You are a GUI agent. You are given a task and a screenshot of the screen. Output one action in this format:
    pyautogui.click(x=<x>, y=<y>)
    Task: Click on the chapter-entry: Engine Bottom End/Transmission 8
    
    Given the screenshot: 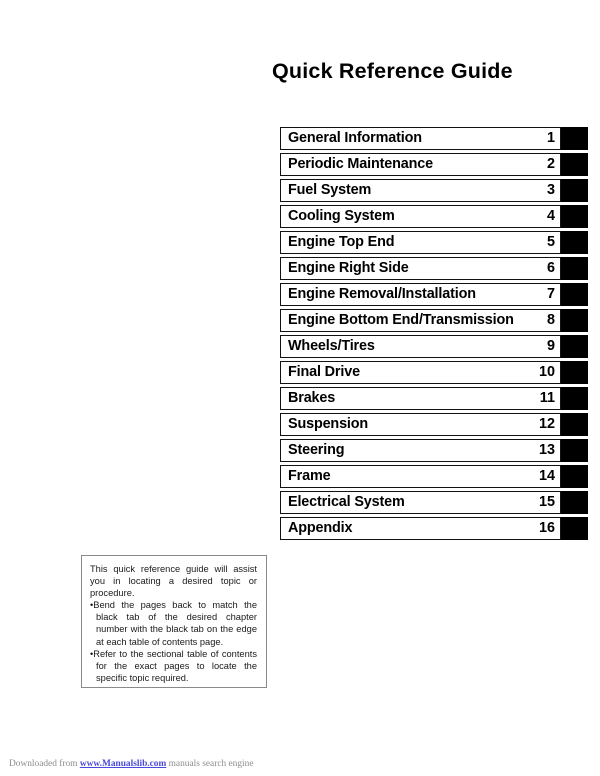 What is the action you would take?
    pyautogui.click(x=420, y=320)
    